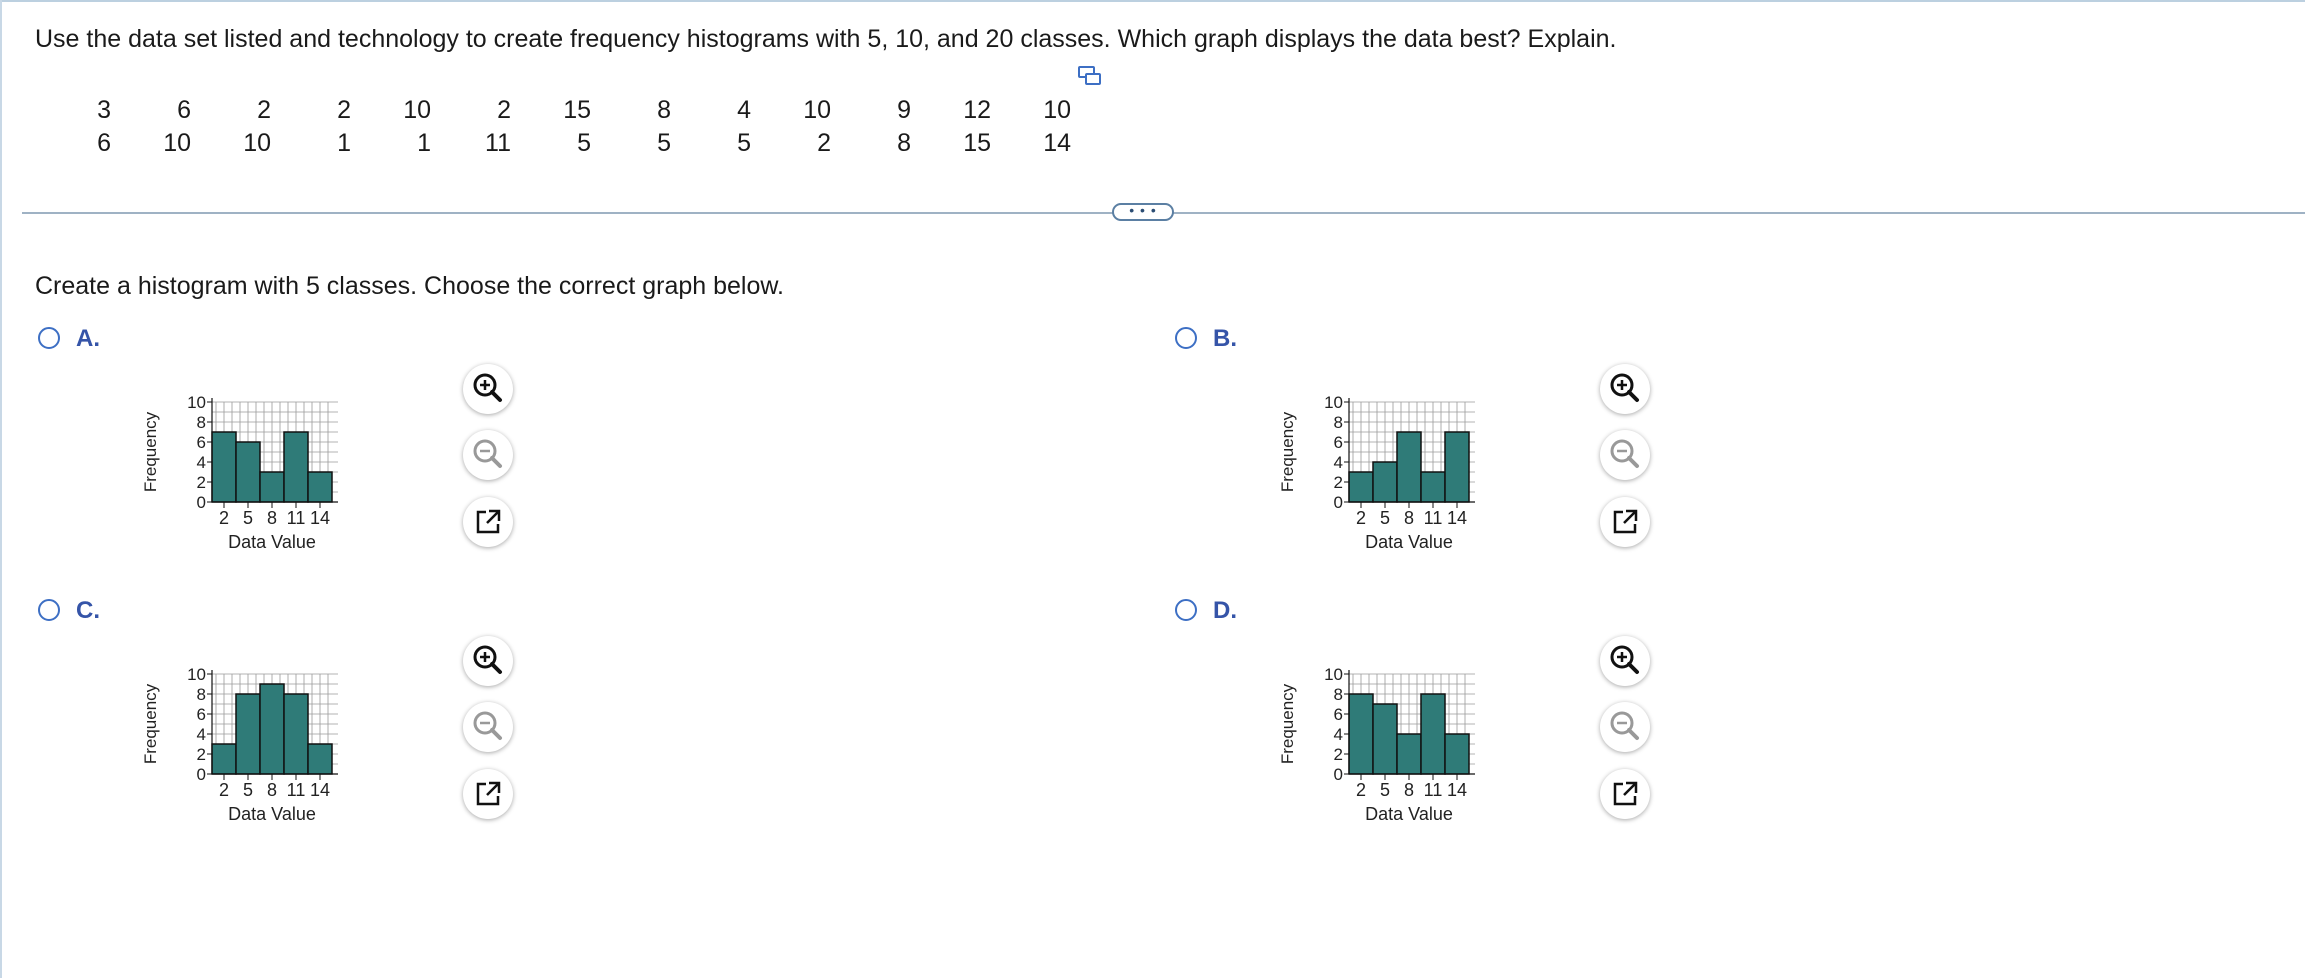 The width and height of the screenshot is (2305, 978). What do you see at coordinates (104, 110) in the screenshot?
I see `data-cell: 3` at bounding box center [104, 110].